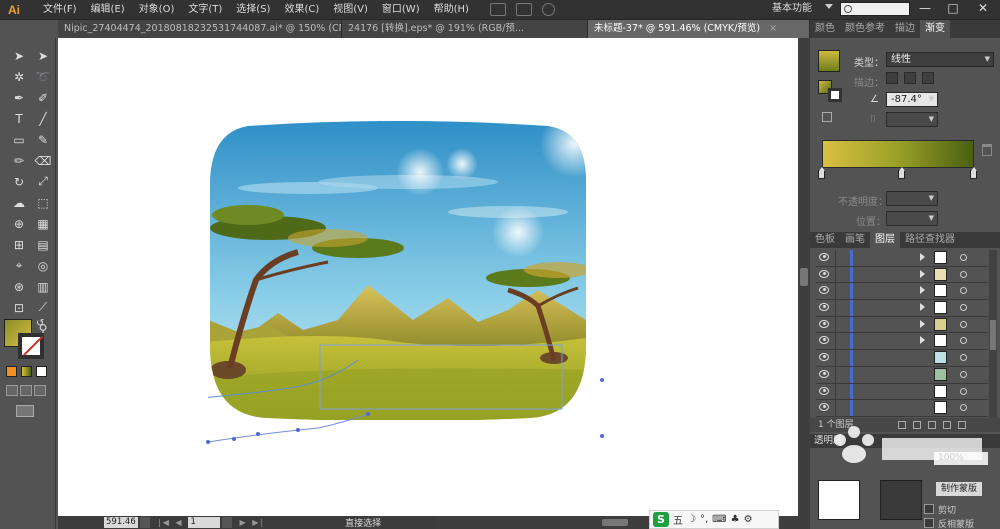  What do you see at coordinates (43, 307) in the screenshot?
I see `slice-tool-icon: ⟋` at bounding box center [43, 307].